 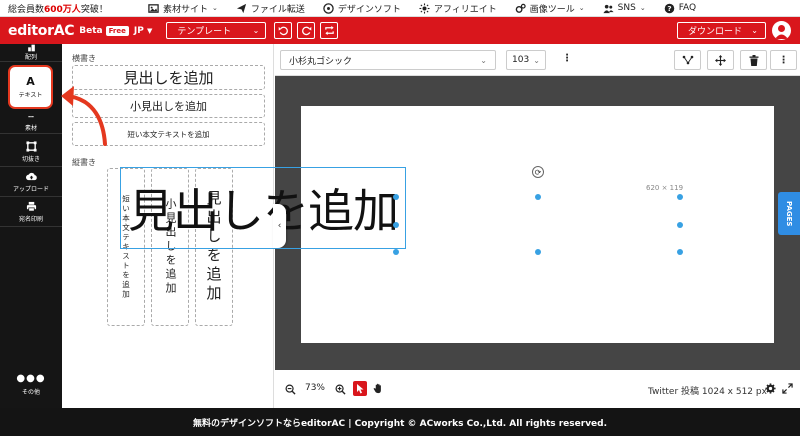 I want to click on zoom-in-button, so click(x=340, y=389).